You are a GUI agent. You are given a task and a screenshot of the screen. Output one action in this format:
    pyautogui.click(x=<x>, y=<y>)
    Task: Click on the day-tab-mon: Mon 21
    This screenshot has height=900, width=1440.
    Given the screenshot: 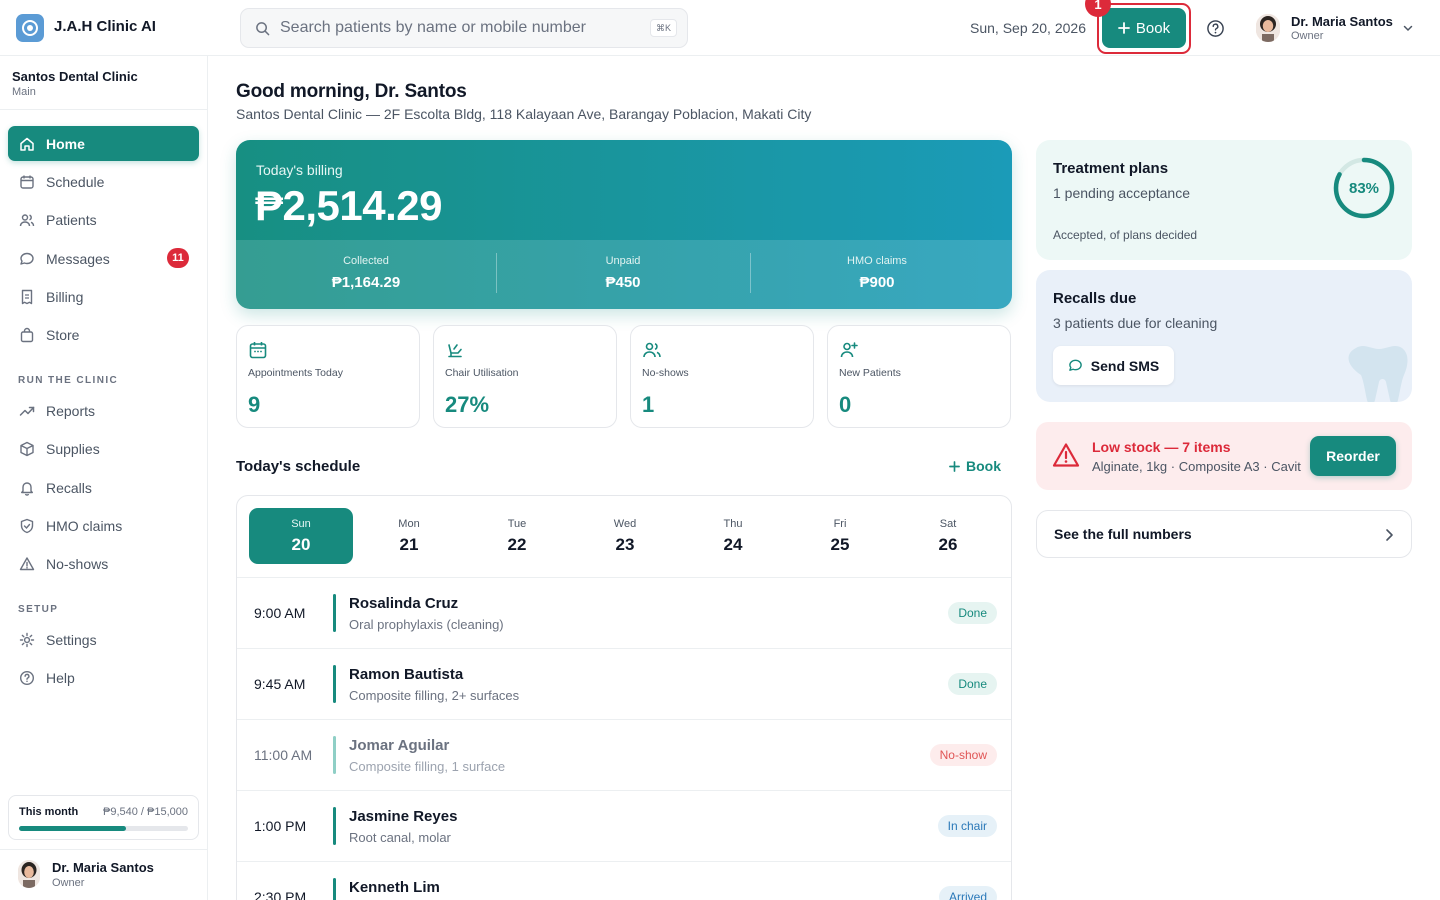 What is the action you would take?
    pyautogui.click(x=409, y=536)
    